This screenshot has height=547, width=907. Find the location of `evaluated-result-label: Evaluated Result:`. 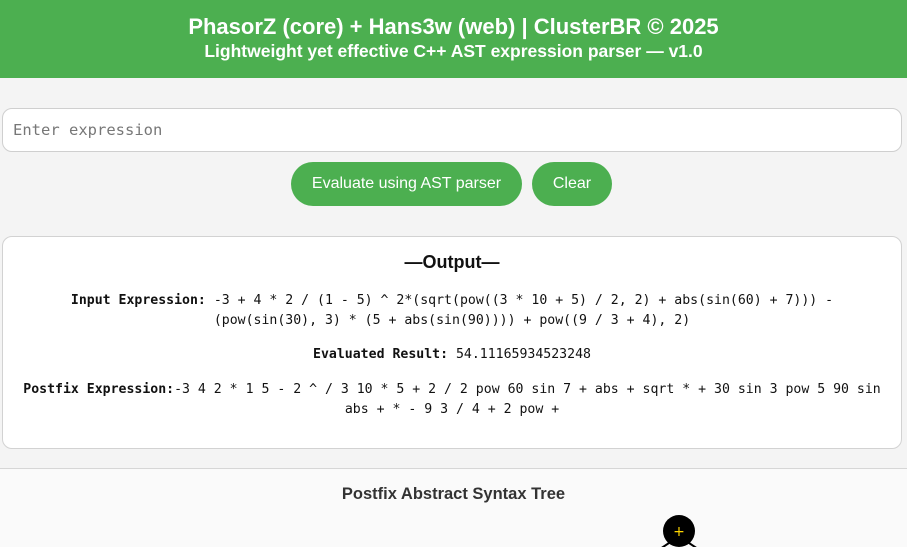

evaluated-result-label: Evaluated Result: is located at coordinates (381, 354).